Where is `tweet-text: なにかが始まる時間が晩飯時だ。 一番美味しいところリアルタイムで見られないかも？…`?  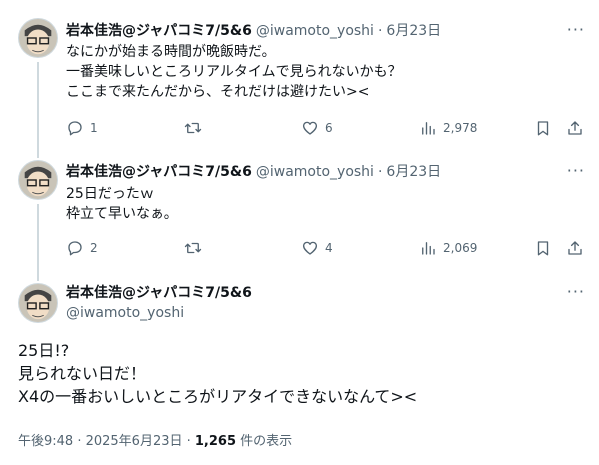 tweet-text: なにかが始まる時間が晩飯時だ。 一番美味しいところリアルタイムで見られないかも？… is located at coordinates (234, 72).